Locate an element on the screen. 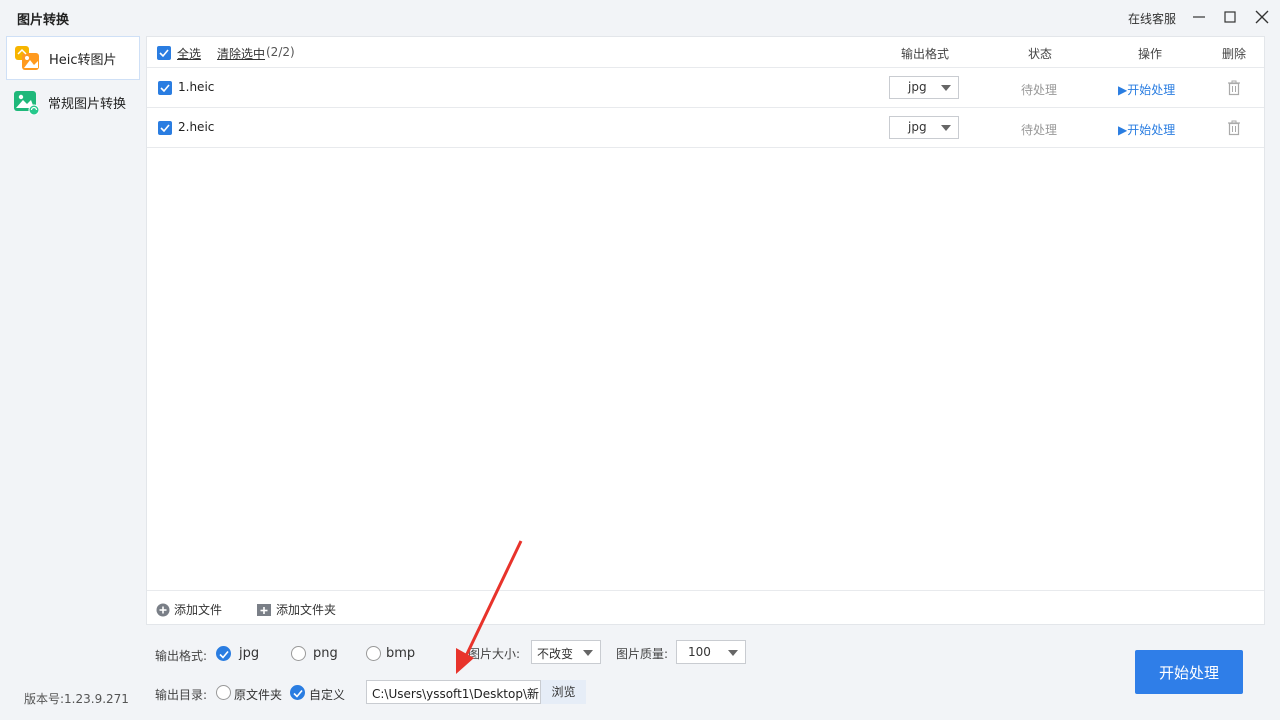 The image size is (1280, 720). clear-selected-link: 清除选中 is located at coordinates (241, 53).